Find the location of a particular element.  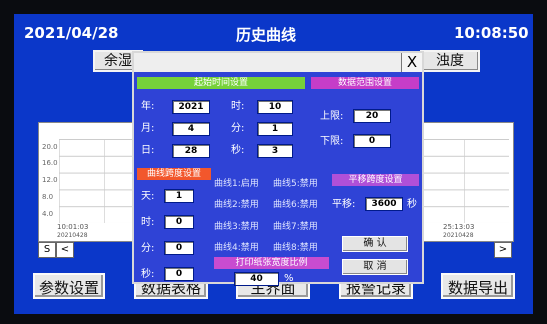

upper-limit-label: 上限: is located at coordinates (332, 116).